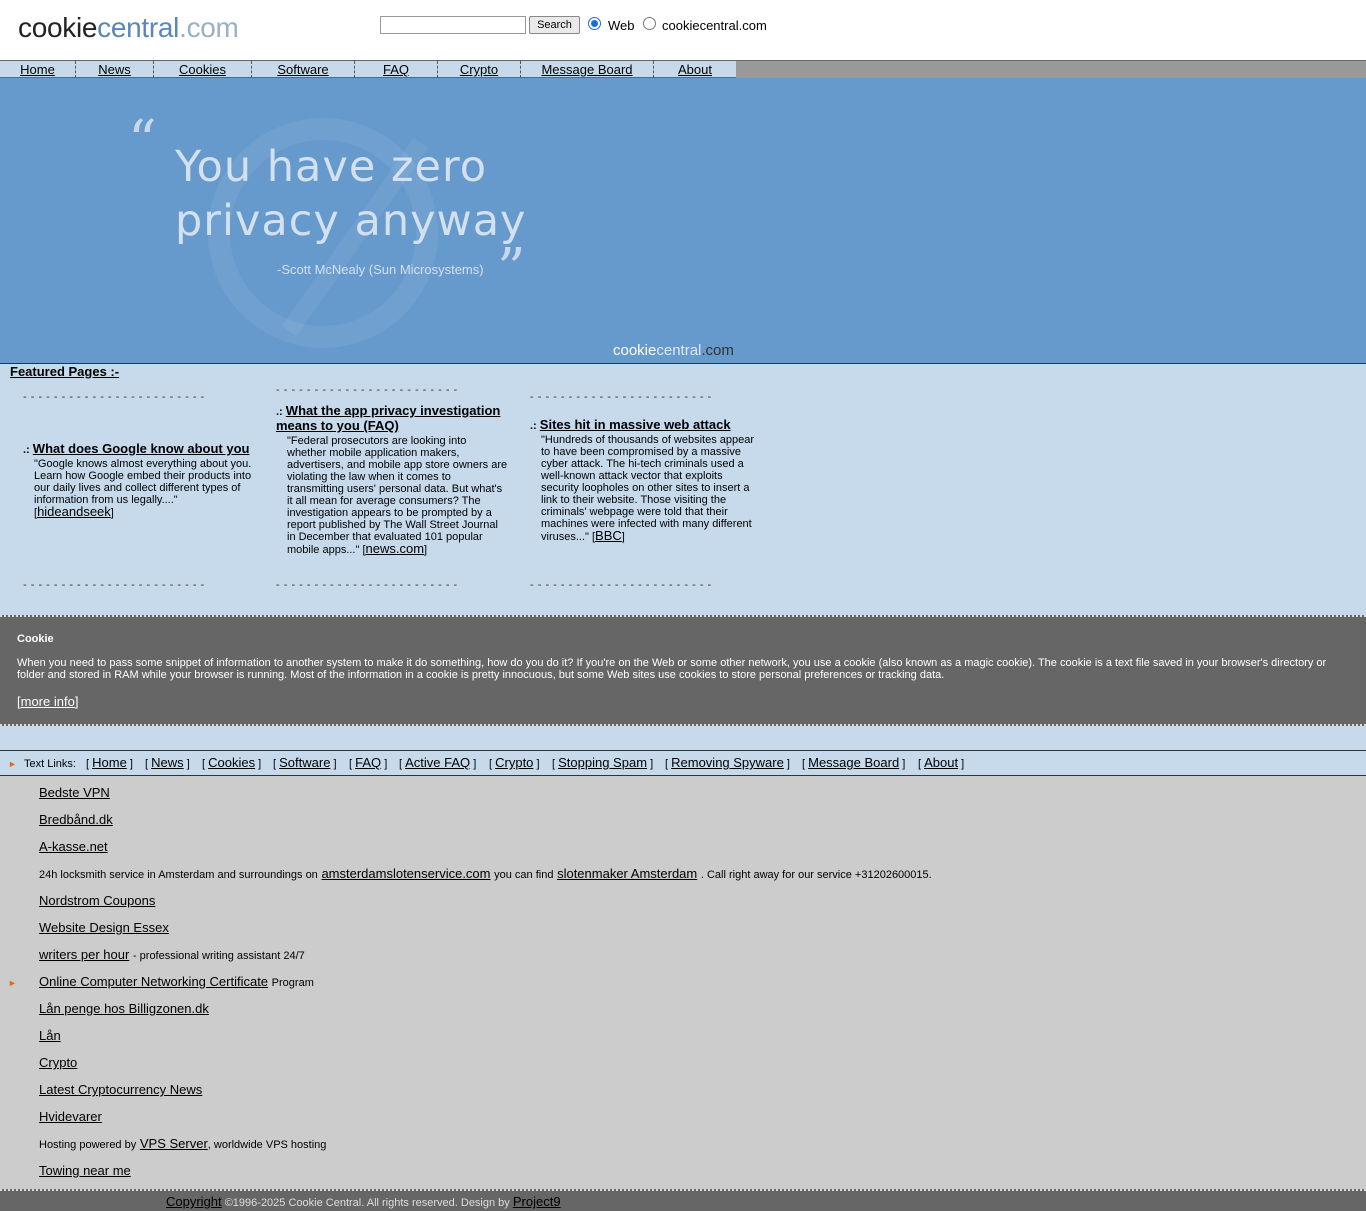  I want to click on search-button: Search, so click(554, 25).